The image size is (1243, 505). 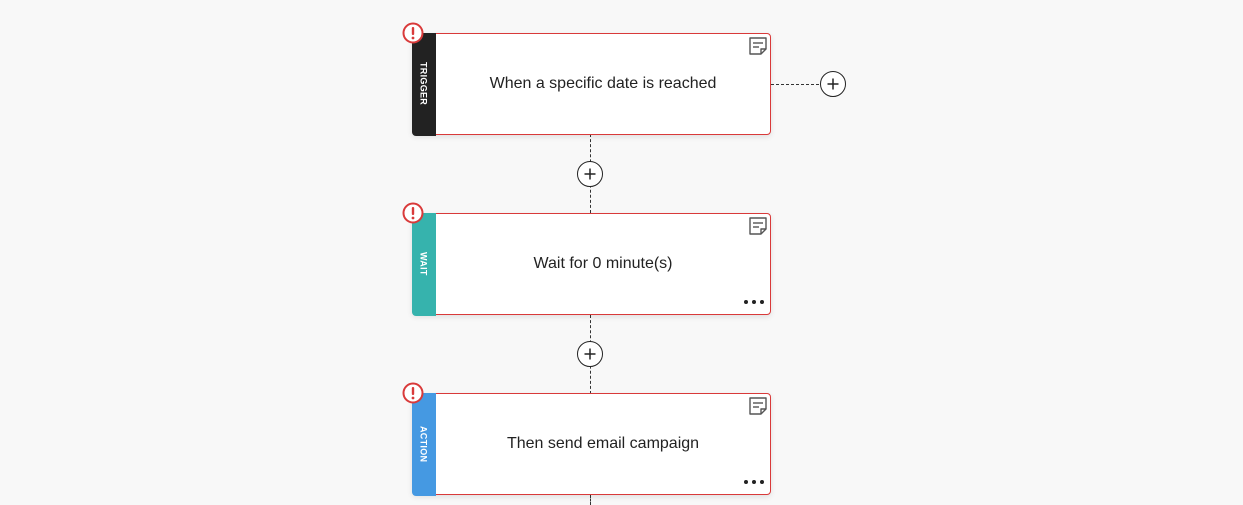 I want to click on action-node: ACTION Then send email campaign, so click(x=591, y=444).